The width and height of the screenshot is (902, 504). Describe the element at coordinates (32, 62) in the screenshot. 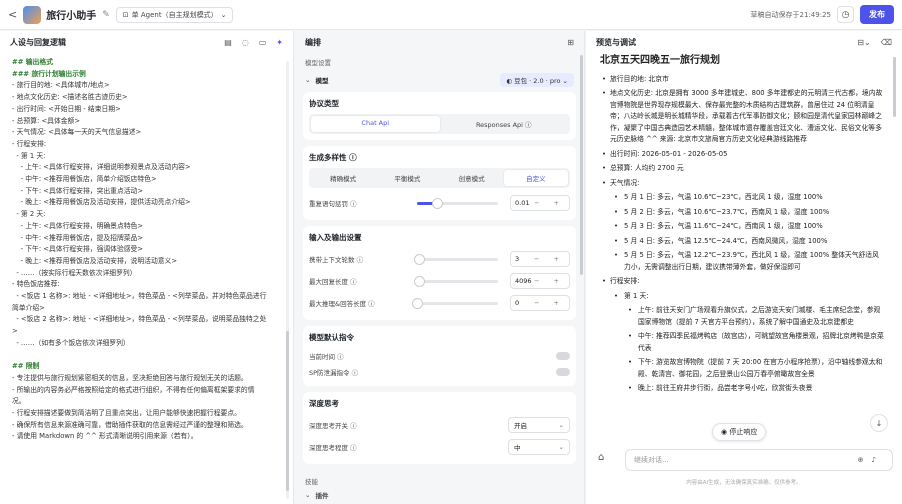

I see `prompt-line: ## 输出格式` at that location.